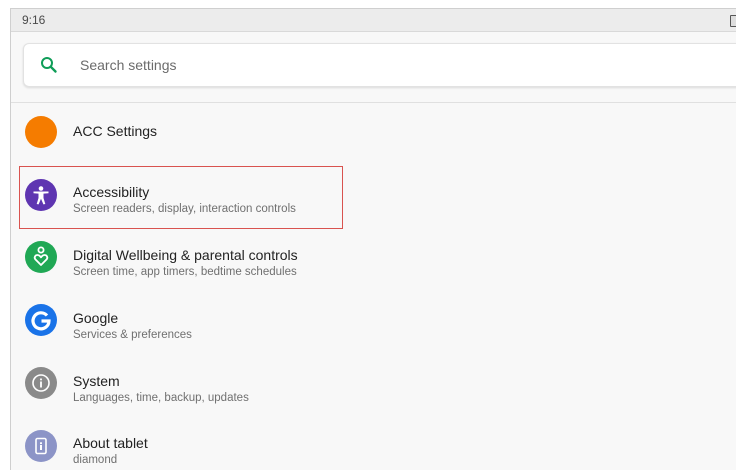 The image size is (736, 470). I want to click on search-bar: Search settings, so click(379, 65).